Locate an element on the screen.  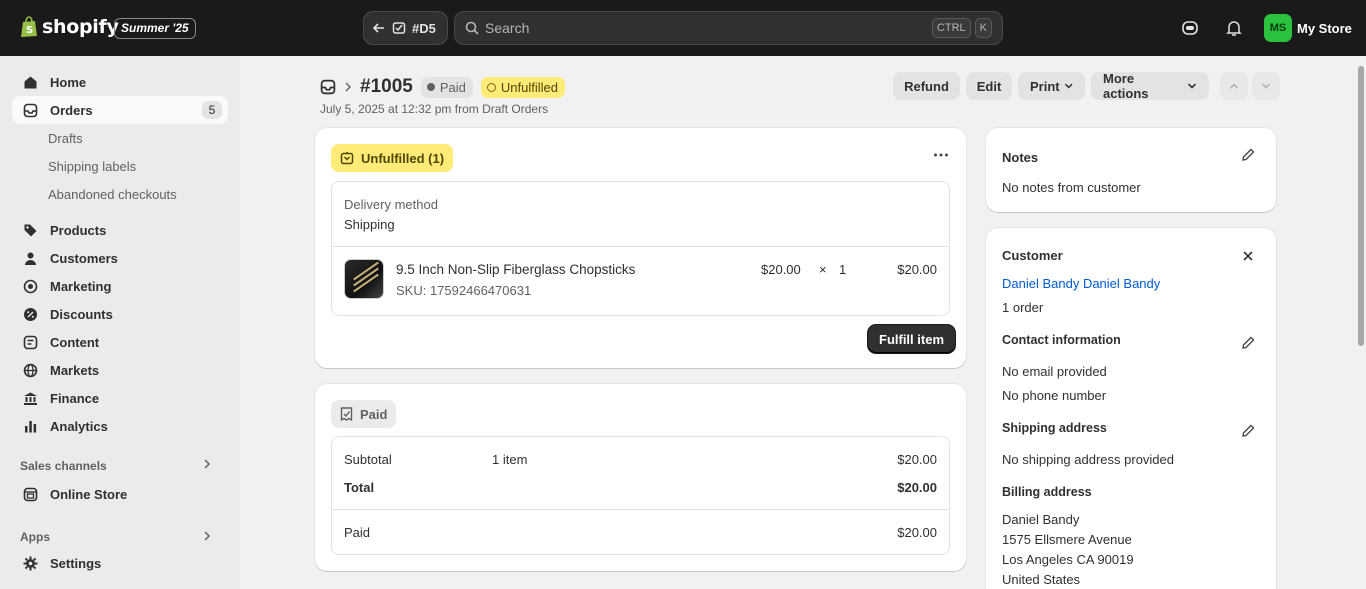
sidebar-item-markets: Markets is located at coordinates (120, 370).